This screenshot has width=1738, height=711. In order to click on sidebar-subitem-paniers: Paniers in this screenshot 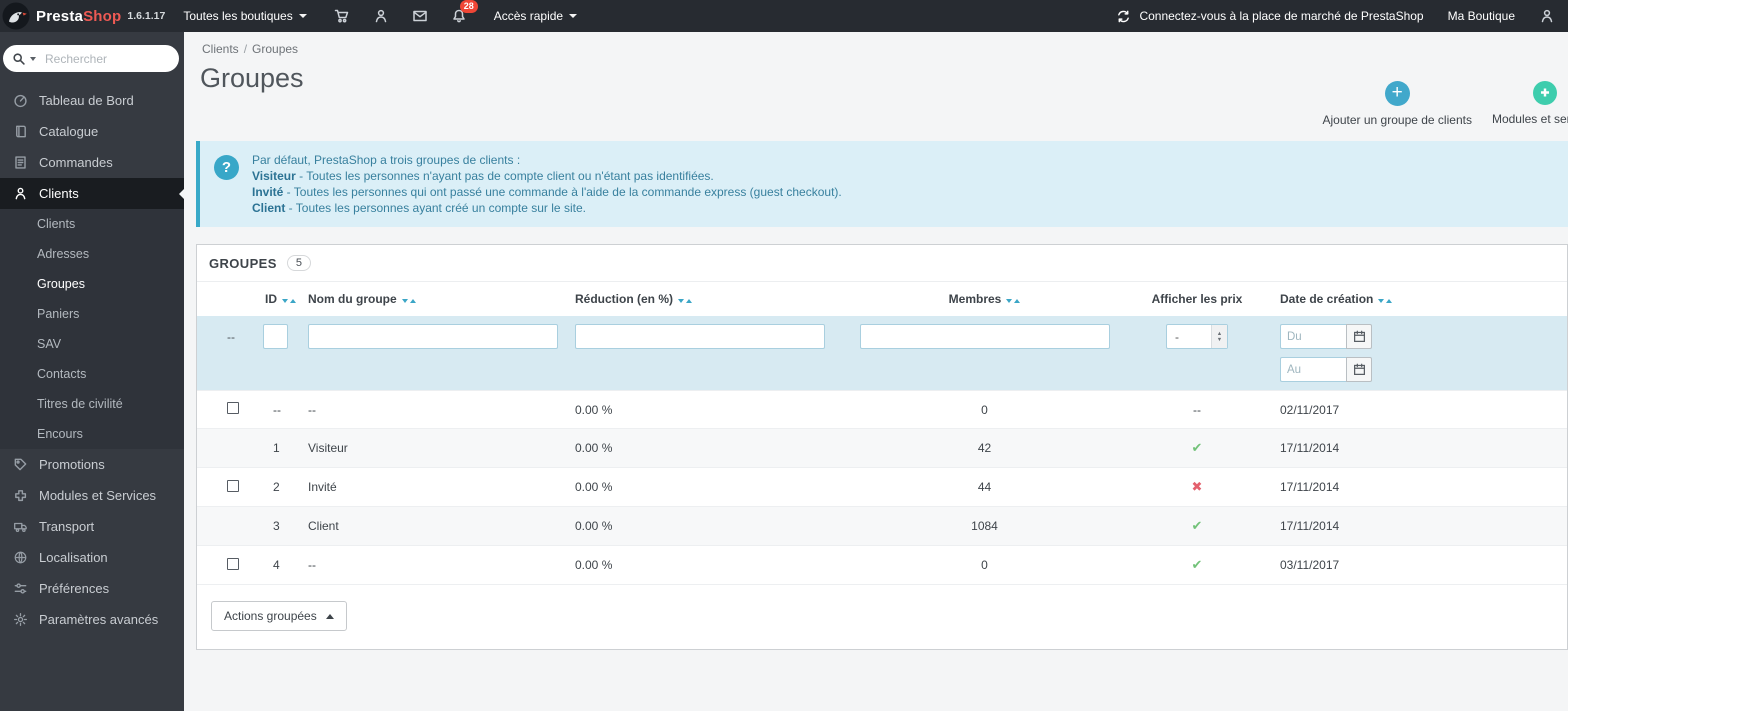, I will do `click(92, 314)`.